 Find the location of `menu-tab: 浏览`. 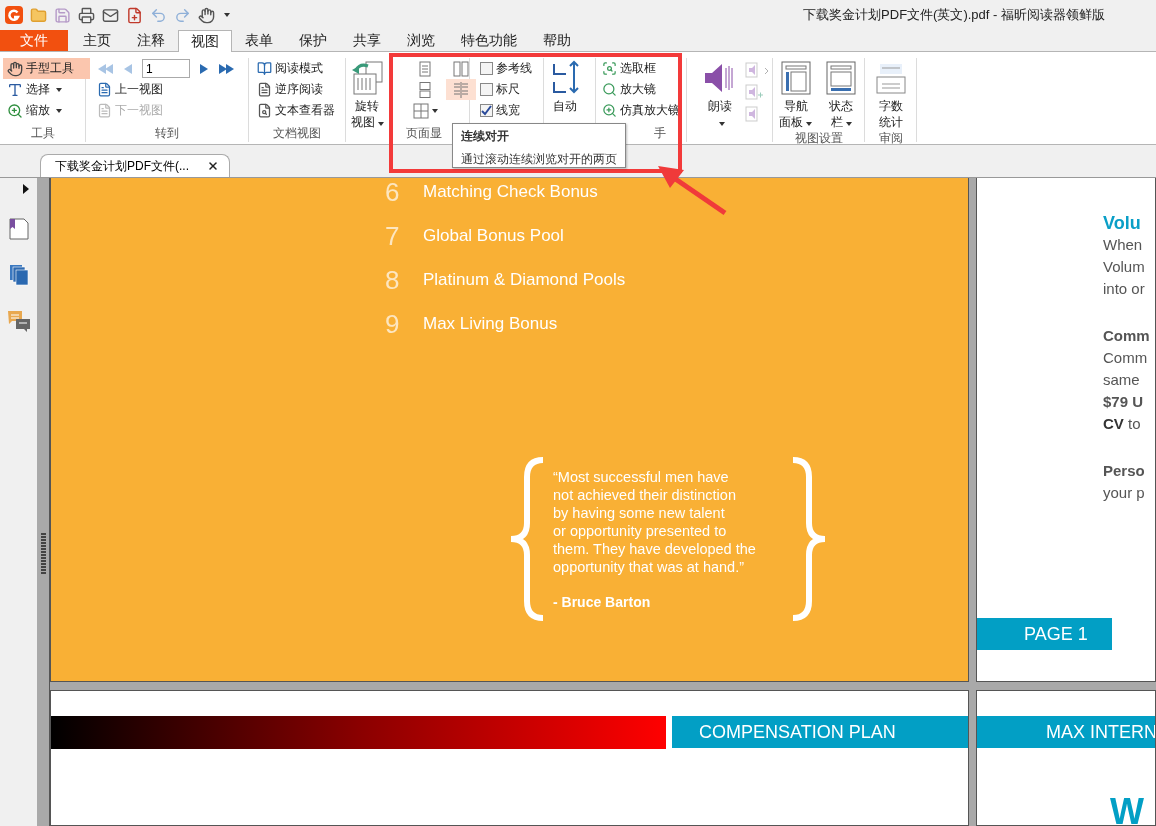

menu-tab: 浏览 is located at coordinates (421, 40).